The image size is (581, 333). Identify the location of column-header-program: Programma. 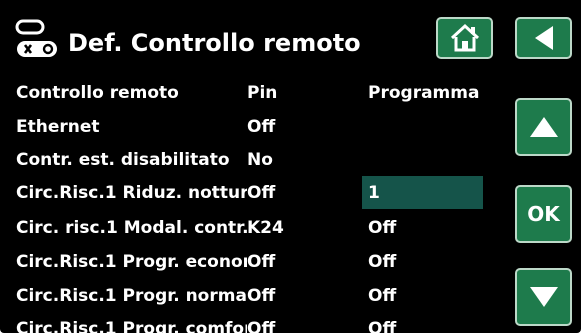
(424, 93).